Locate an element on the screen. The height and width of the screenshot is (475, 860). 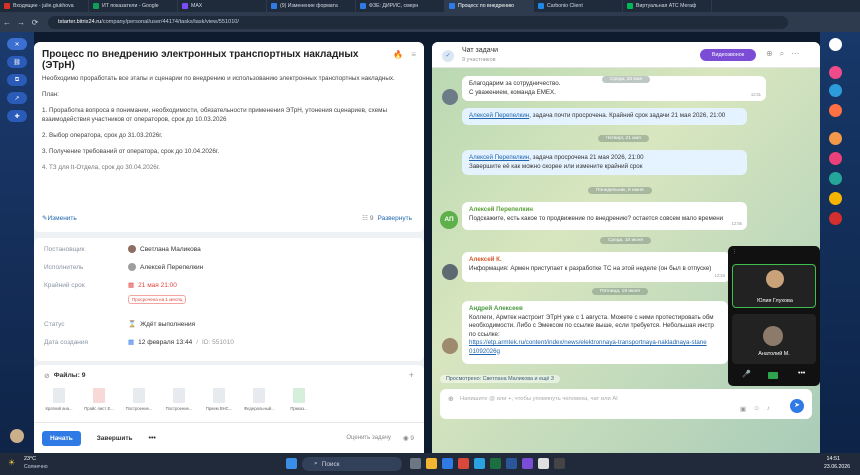
send-button: ➤ is located at coordinates (797, 406).